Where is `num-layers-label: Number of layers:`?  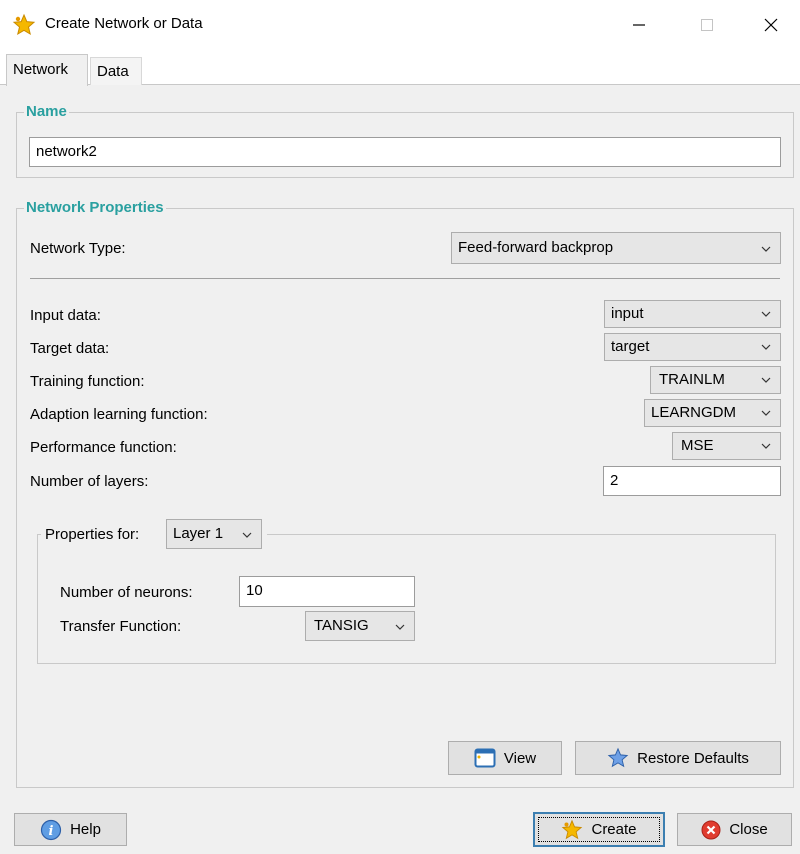
num-layers-label: Number of layers: is located at coordinates (89, 481).